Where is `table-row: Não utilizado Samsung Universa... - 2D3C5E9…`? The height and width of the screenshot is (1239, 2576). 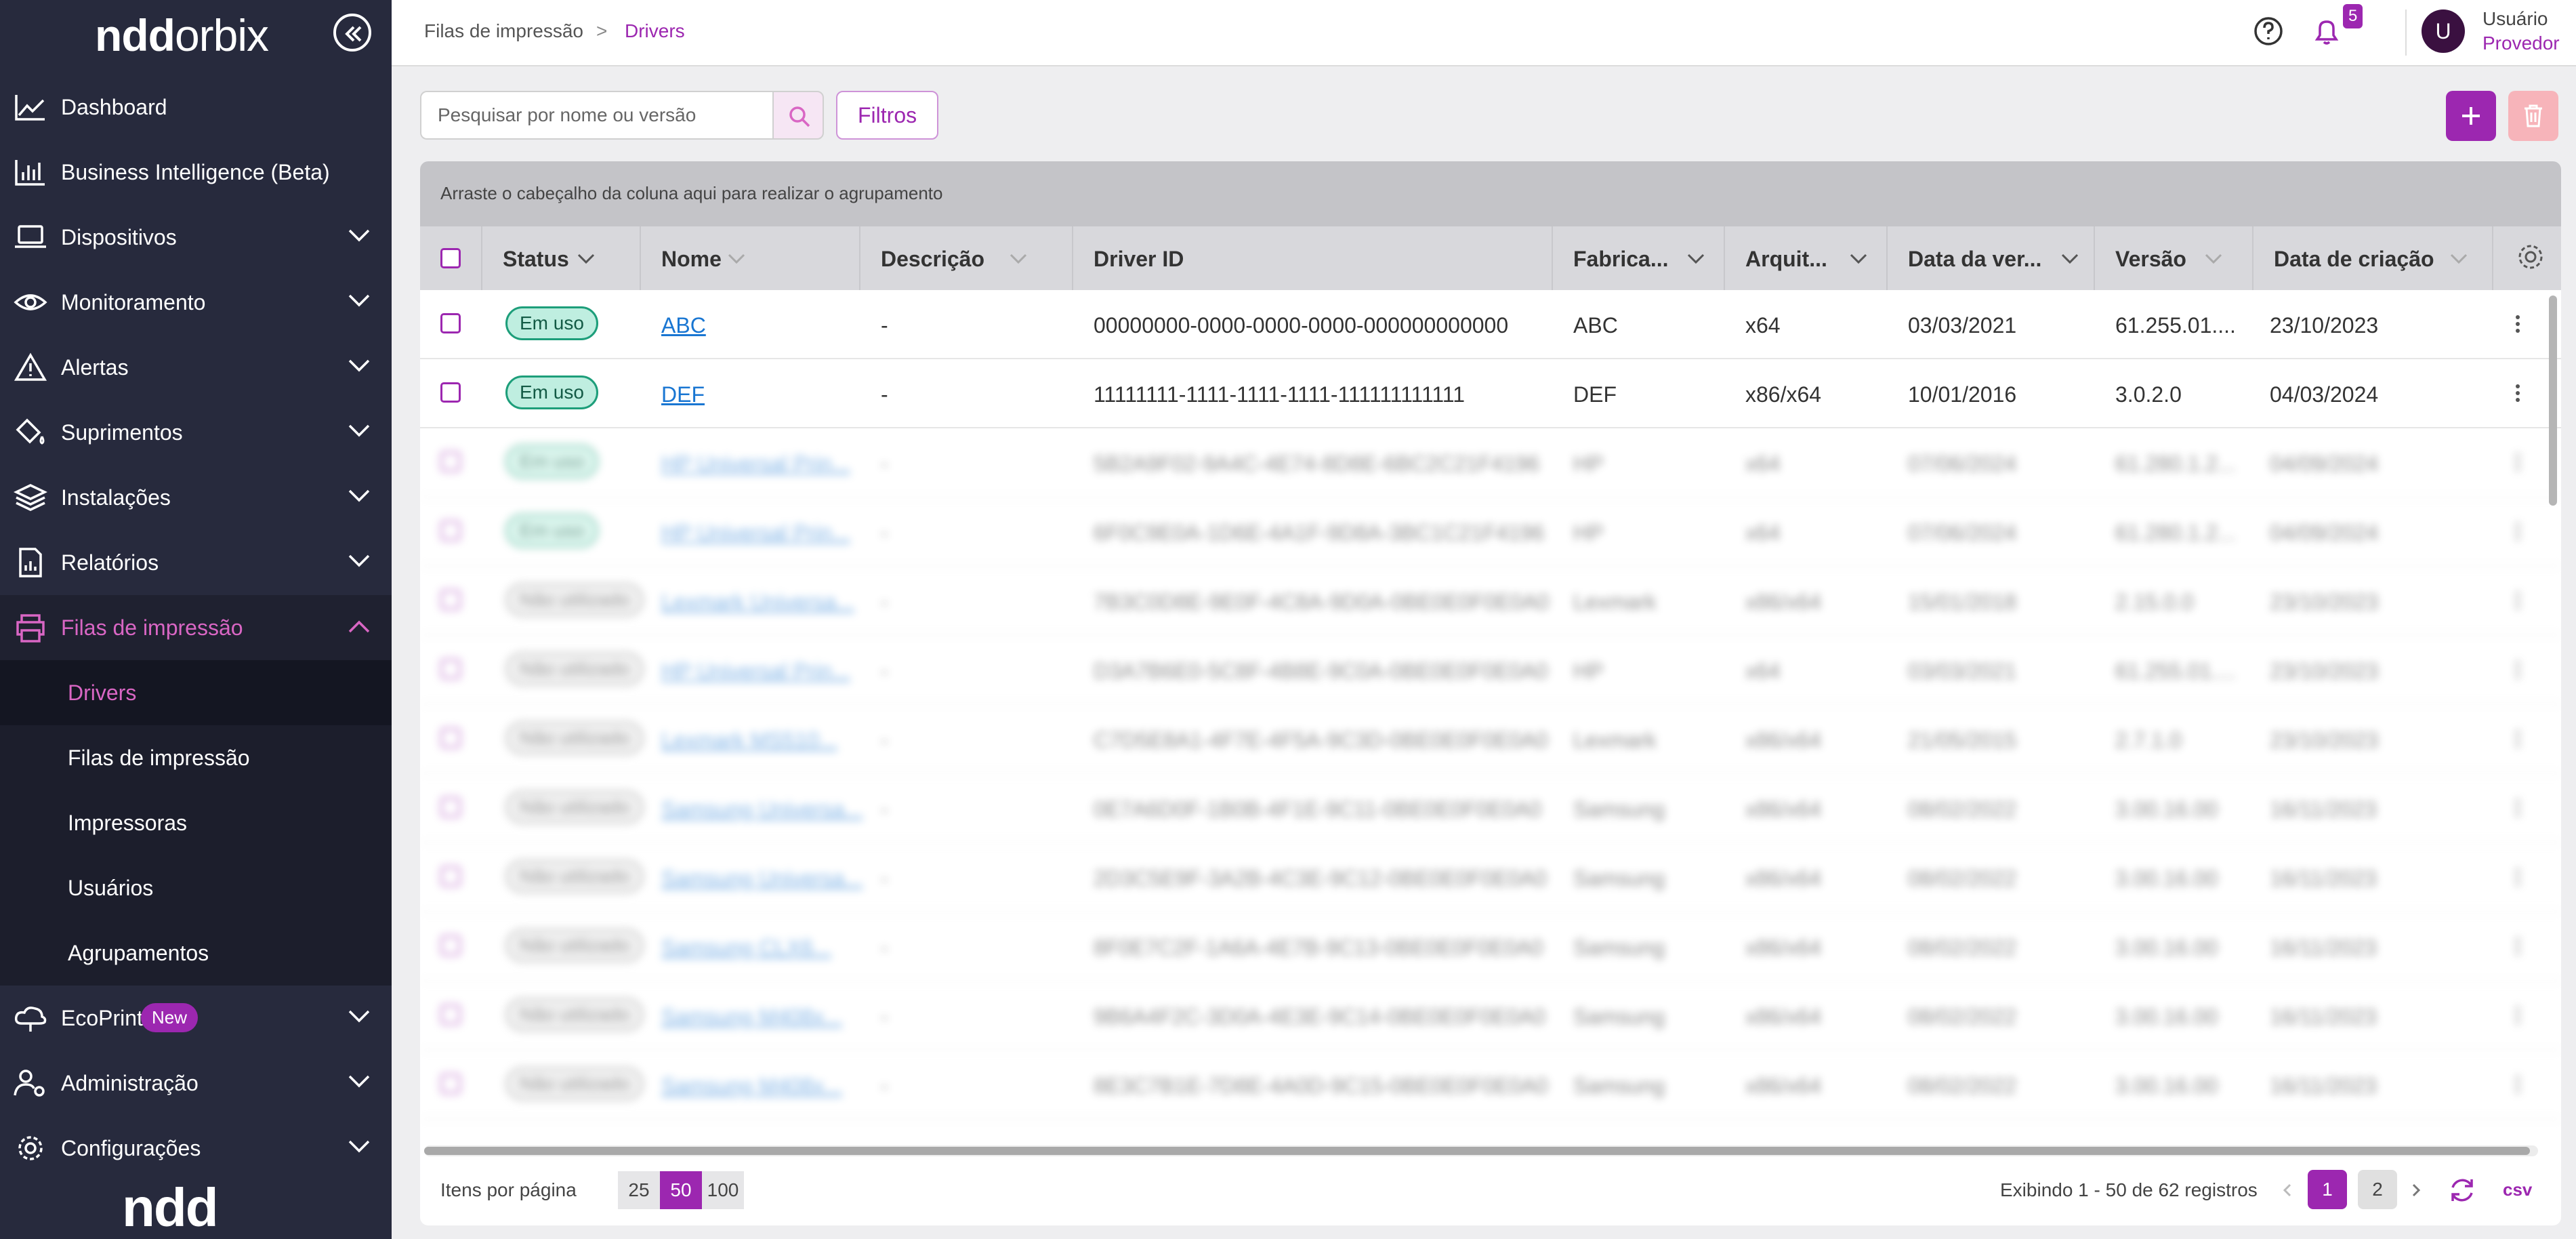
table-row: Não utilizado Samsung Universa... - 2D3C5E9… is located at coordinates (1490, 878).